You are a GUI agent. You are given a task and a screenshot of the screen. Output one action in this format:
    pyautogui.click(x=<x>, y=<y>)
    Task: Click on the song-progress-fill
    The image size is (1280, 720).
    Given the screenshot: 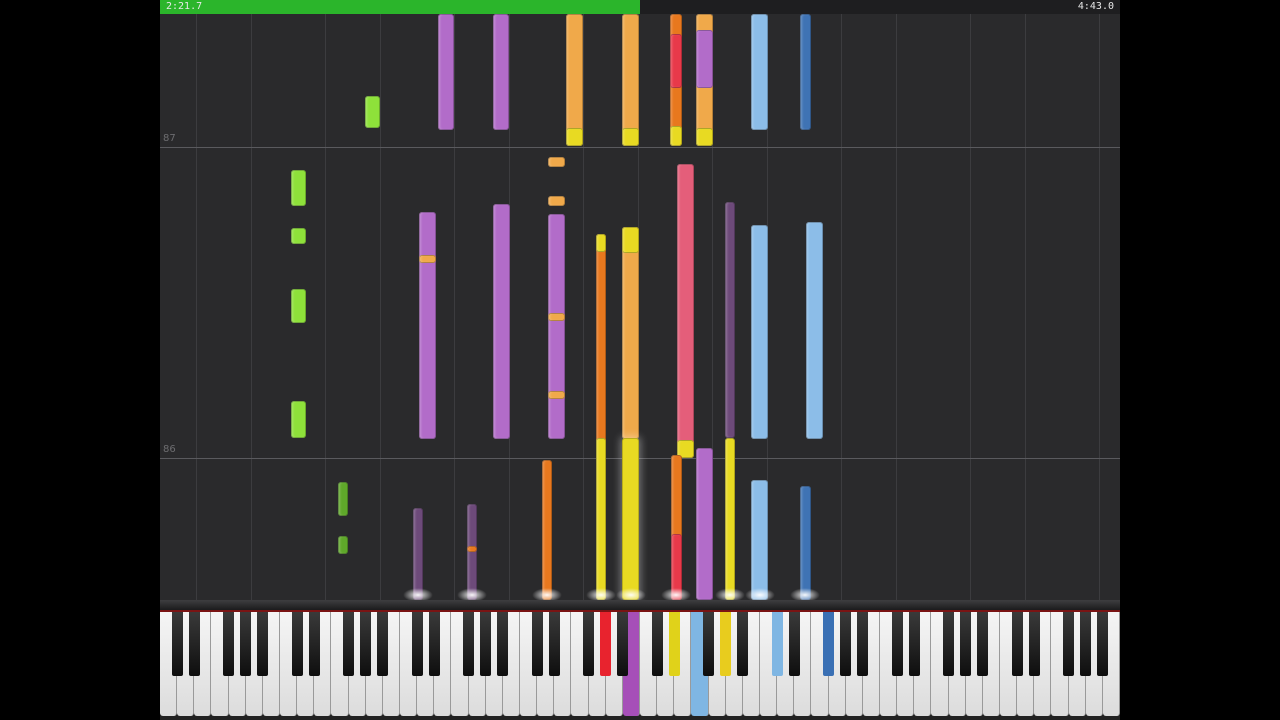 What is the action you would take?
    pyautogui.click(x=400, y=7)
    